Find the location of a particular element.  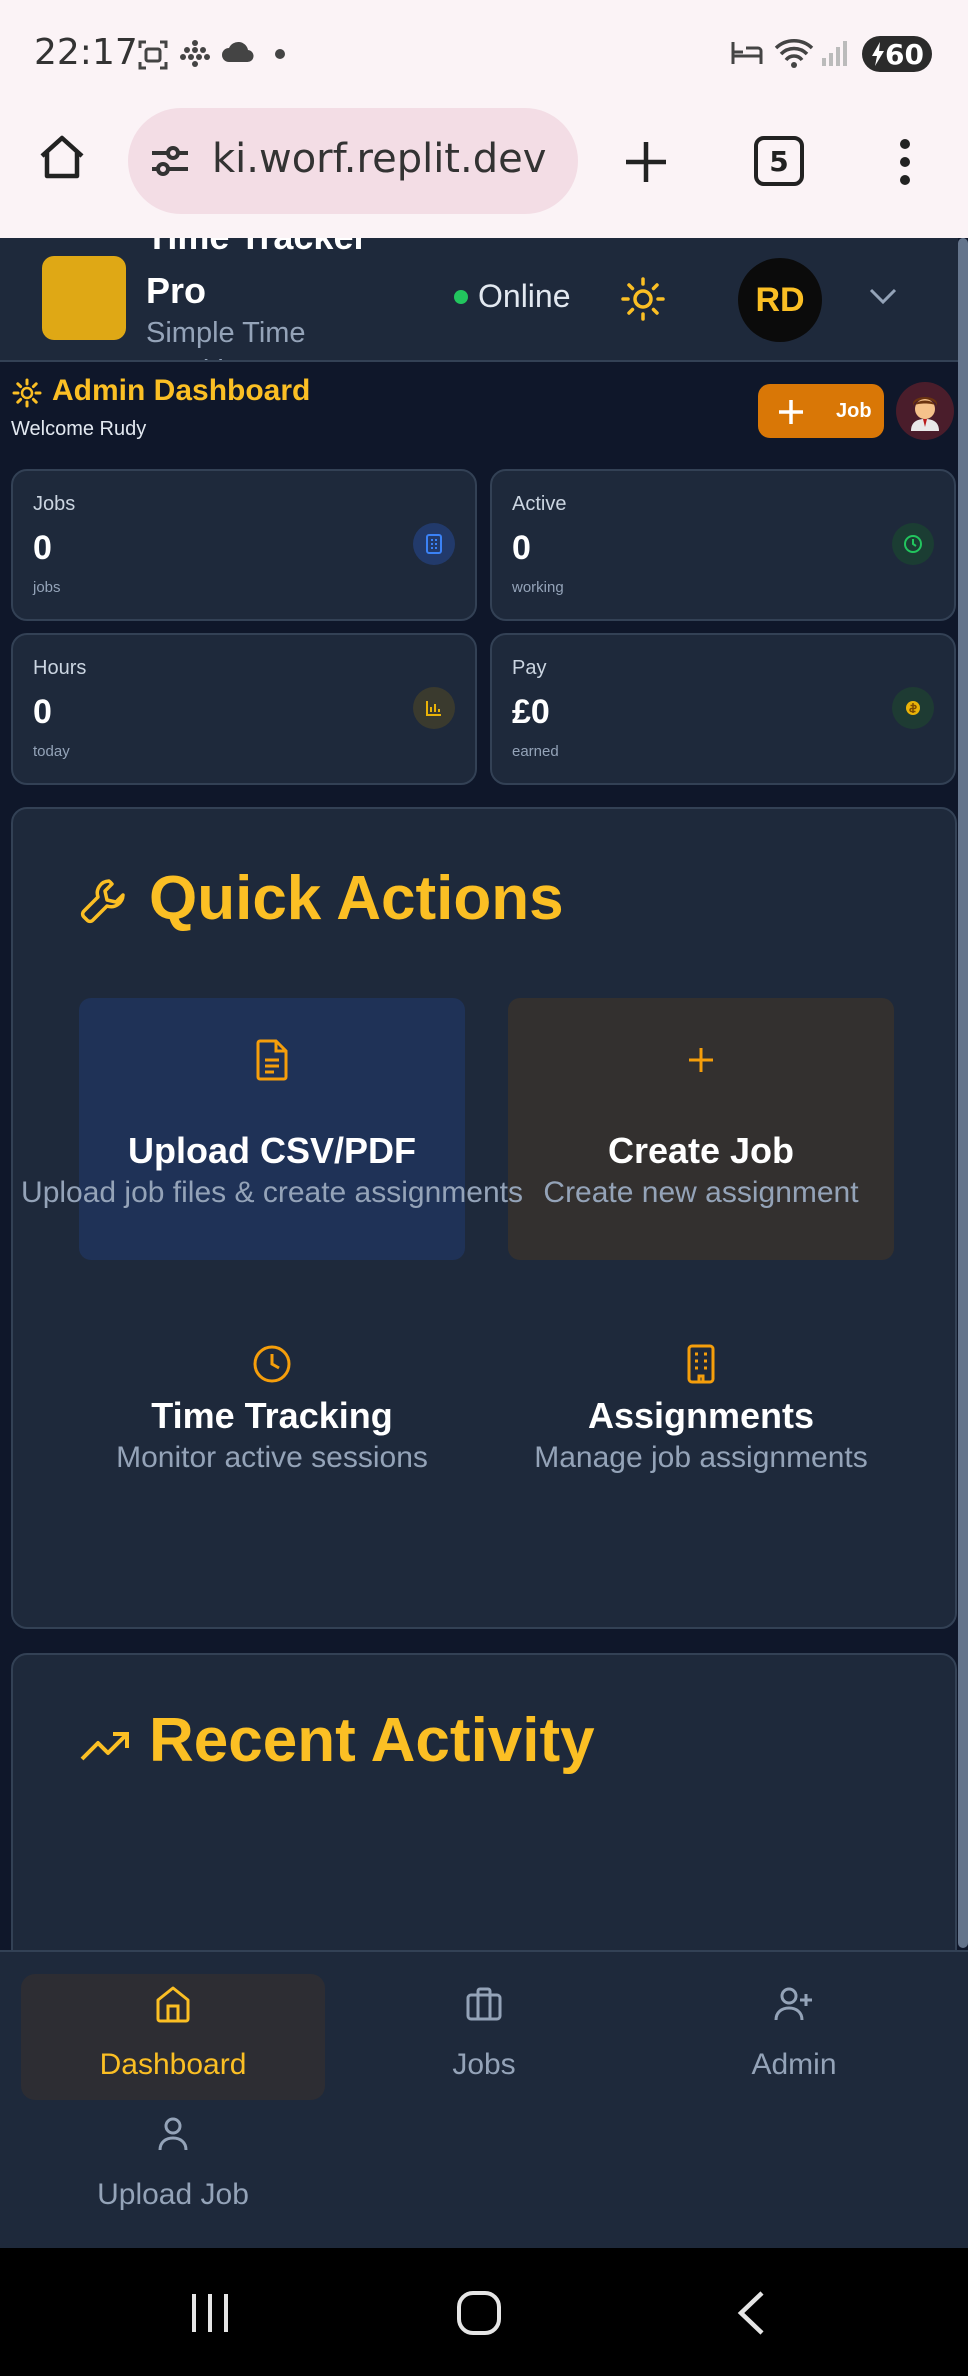

add-job-button: Job is located at coordinates (821, 411).